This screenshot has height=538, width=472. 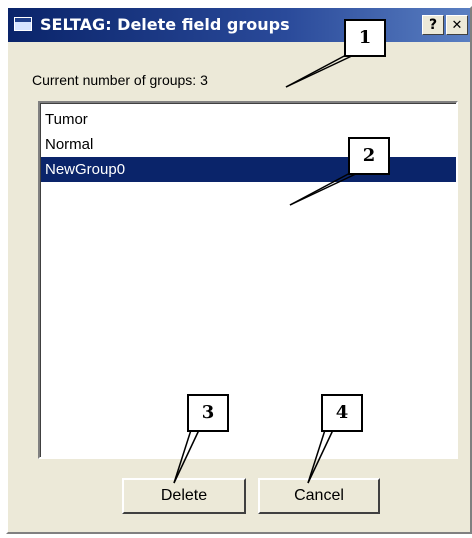 I want to click on list-item-normal: Normal, so click(x=248, y=144).